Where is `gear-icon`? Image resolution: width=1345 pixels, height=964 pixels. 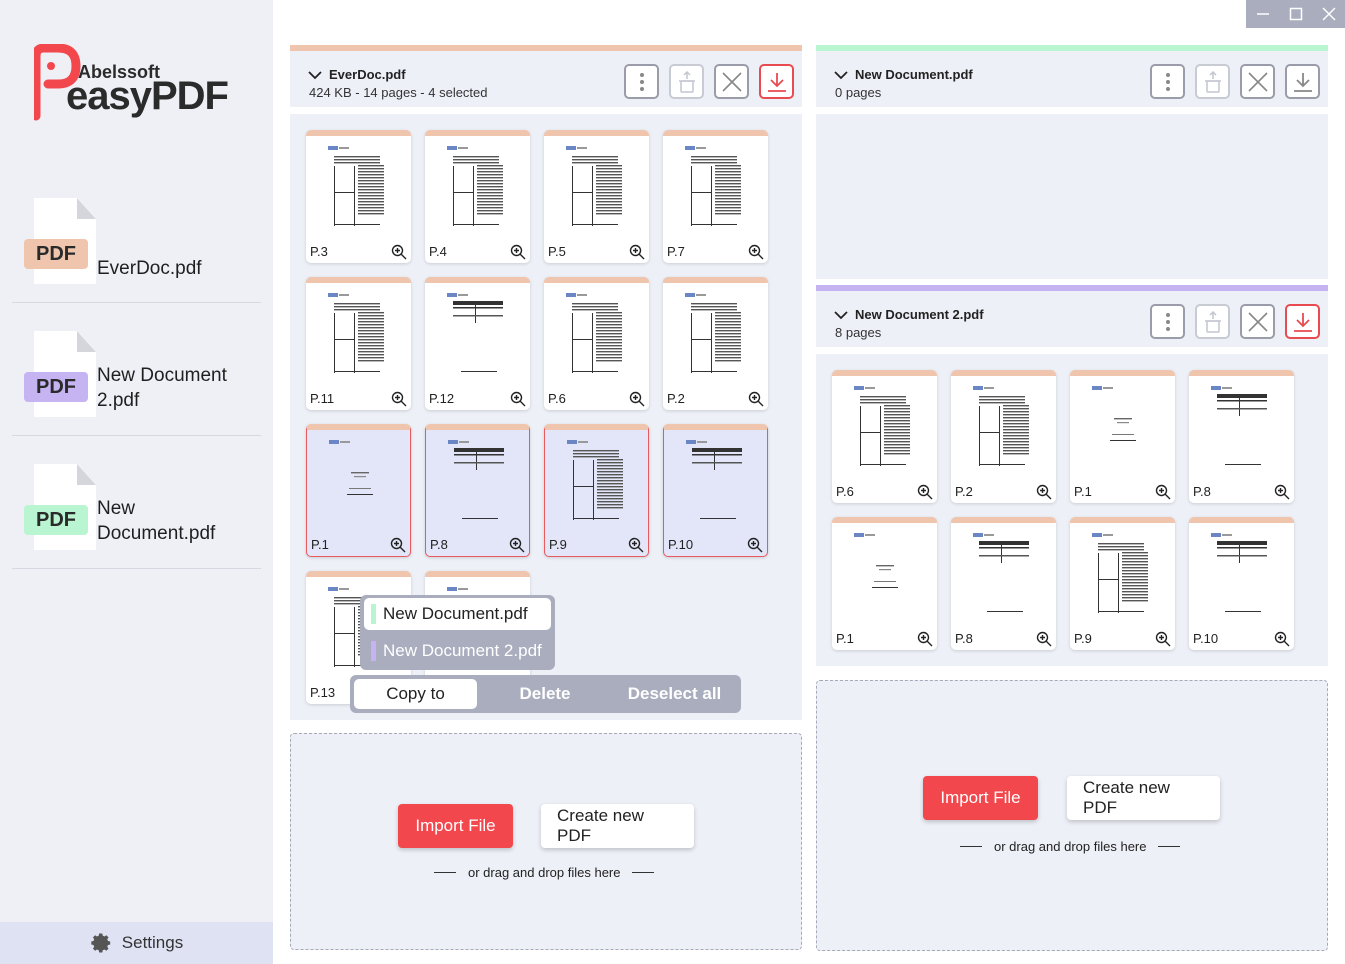 gear-icon is located at coordinates (100, 943).